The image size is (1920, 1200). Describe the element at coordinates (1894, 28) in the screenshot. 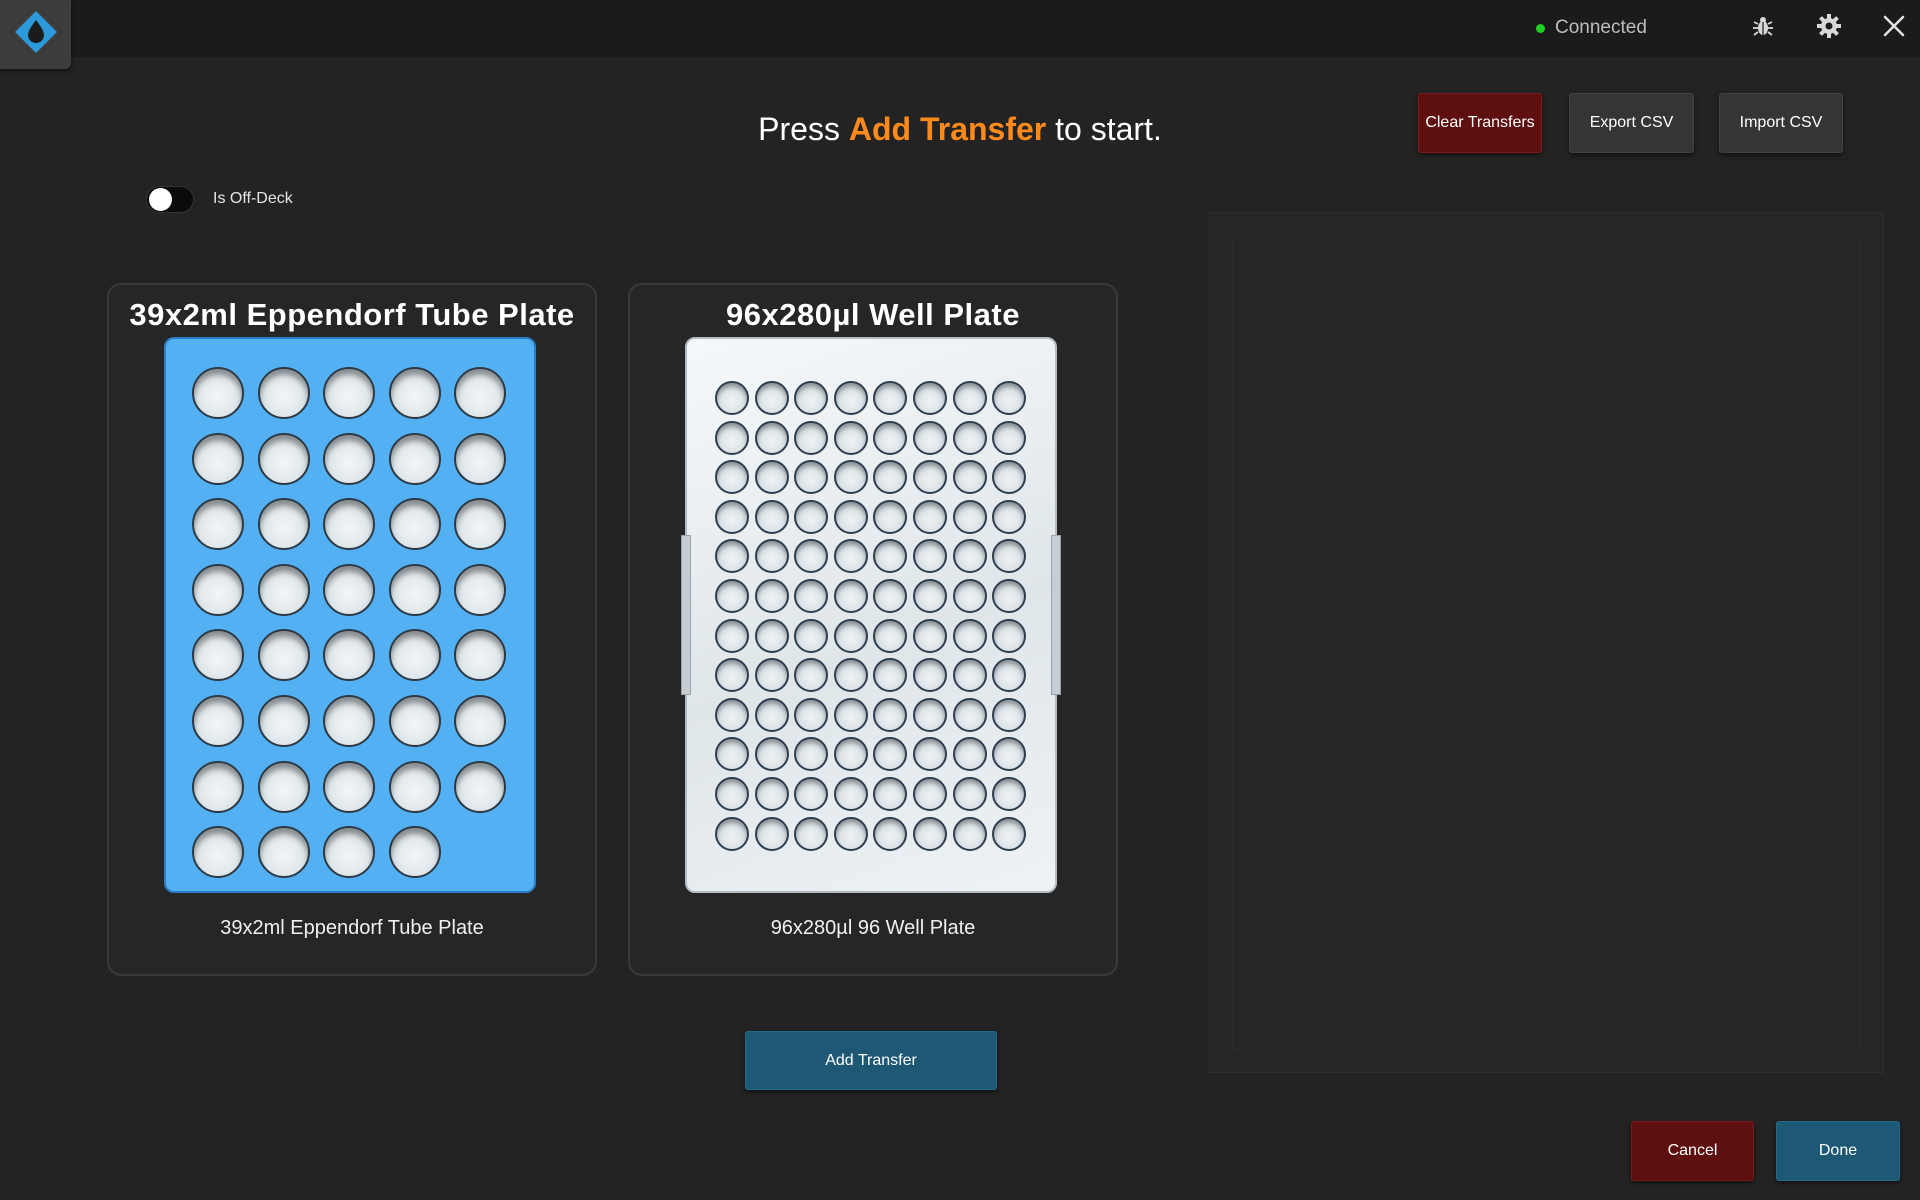

I see `close-button` at that location.